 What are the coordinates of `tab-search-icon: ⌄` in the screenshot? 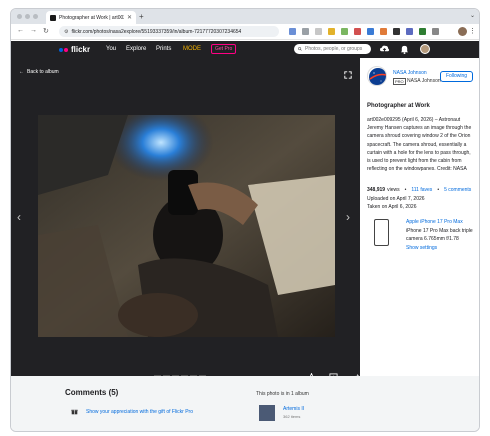 It's located at (472, 15).